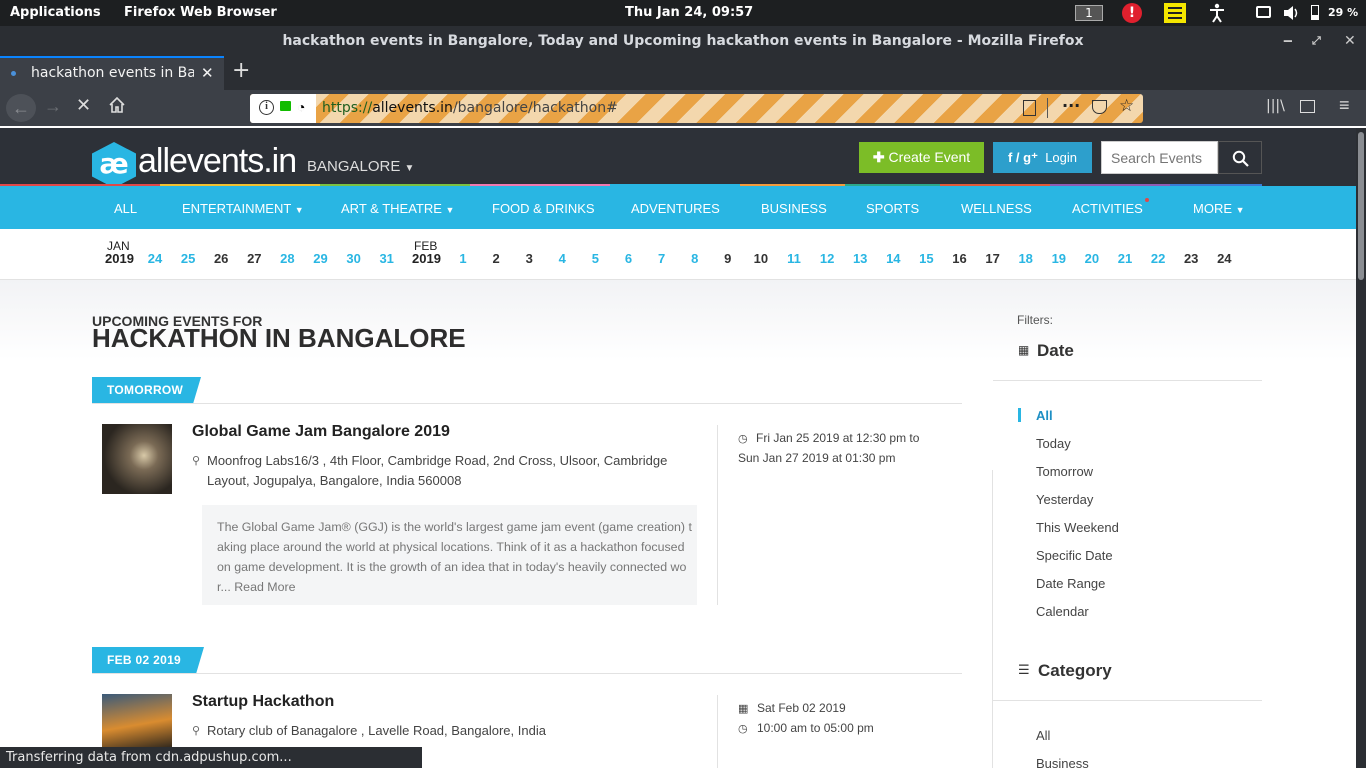 The height and width of the screenshot is (768, 1366). What do you see at coordinates (1315, 12) in the screenshot?
I see `battery-icon` at bounding box center [1315, 12].